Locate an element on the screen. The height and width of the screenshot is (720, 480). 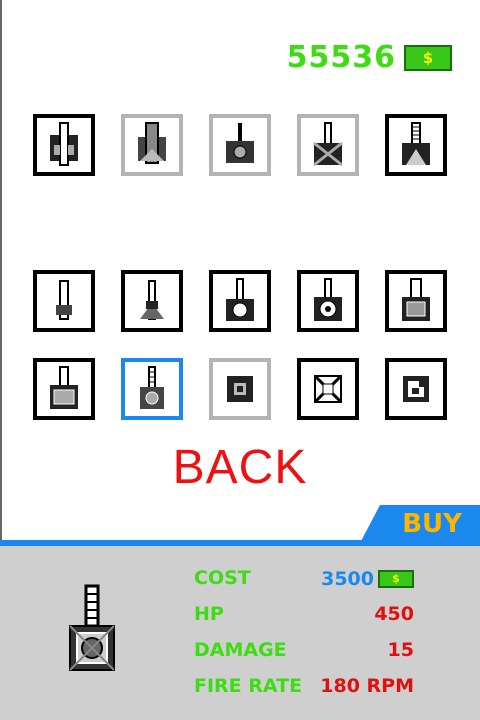
buy-button: BUY is located at coordinates (420, 524).